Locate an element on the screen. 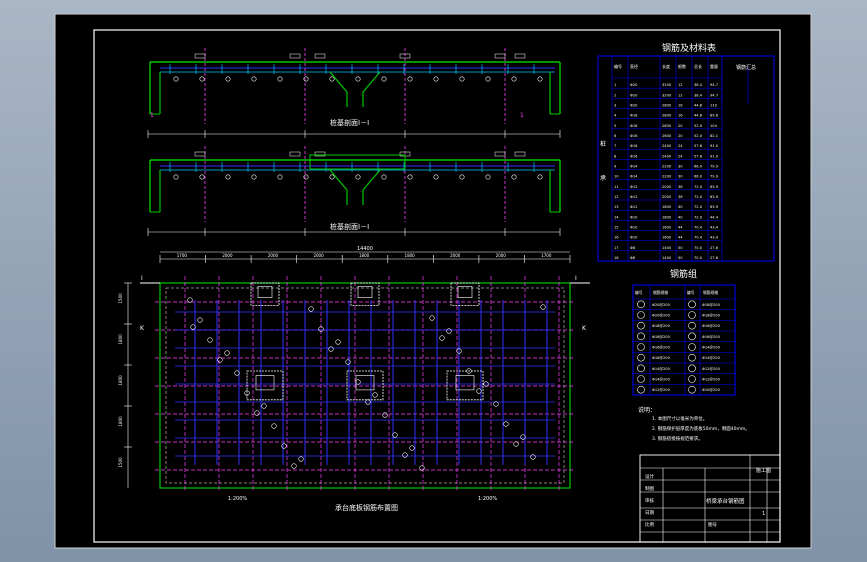  table-cell: 11 is located at coordinates (616, 187).